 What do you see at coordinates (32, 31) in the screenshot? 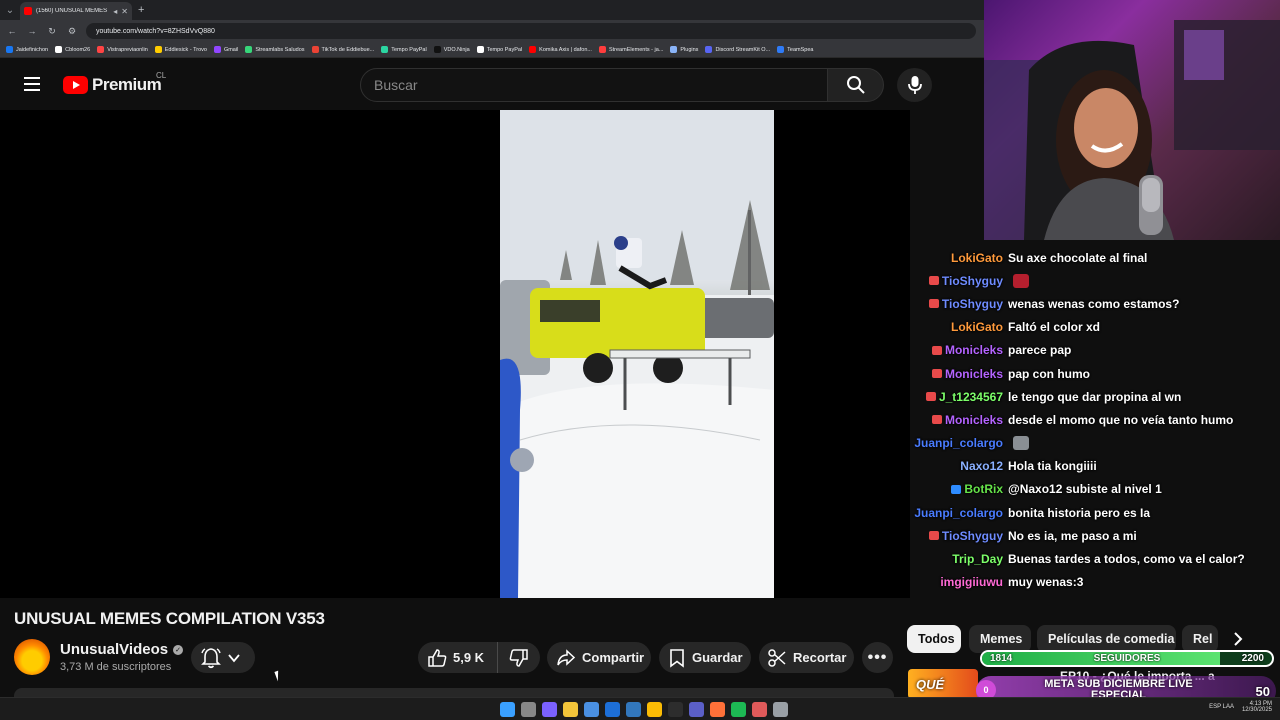
I see `forward-icon: →` at bounding box center [32, 31].